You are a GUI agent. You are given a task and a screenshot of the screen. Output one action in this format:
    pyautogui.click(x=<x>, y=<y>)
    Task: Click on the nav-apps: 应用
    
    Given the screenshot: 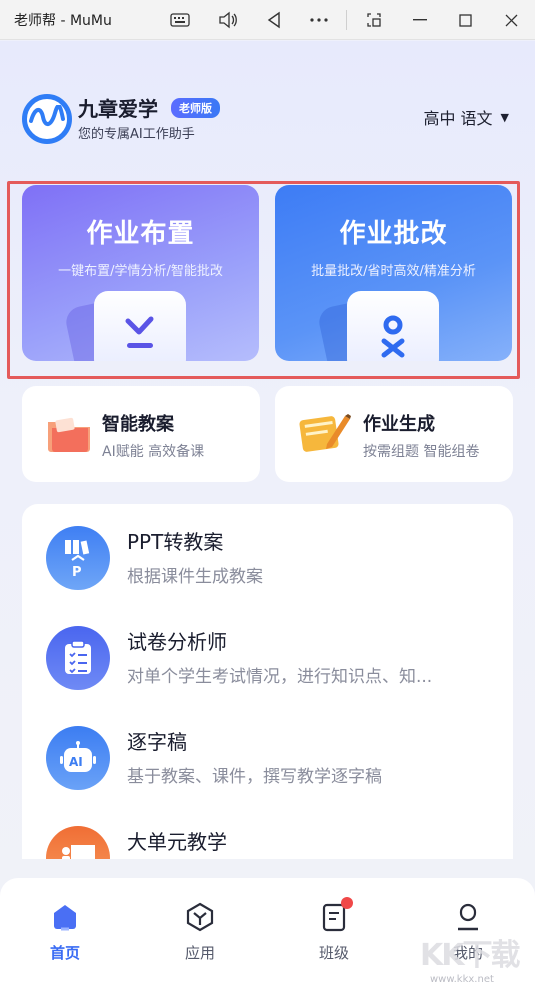 What is the action you would take?
    pyautogui.click(x=200, y=931)
    